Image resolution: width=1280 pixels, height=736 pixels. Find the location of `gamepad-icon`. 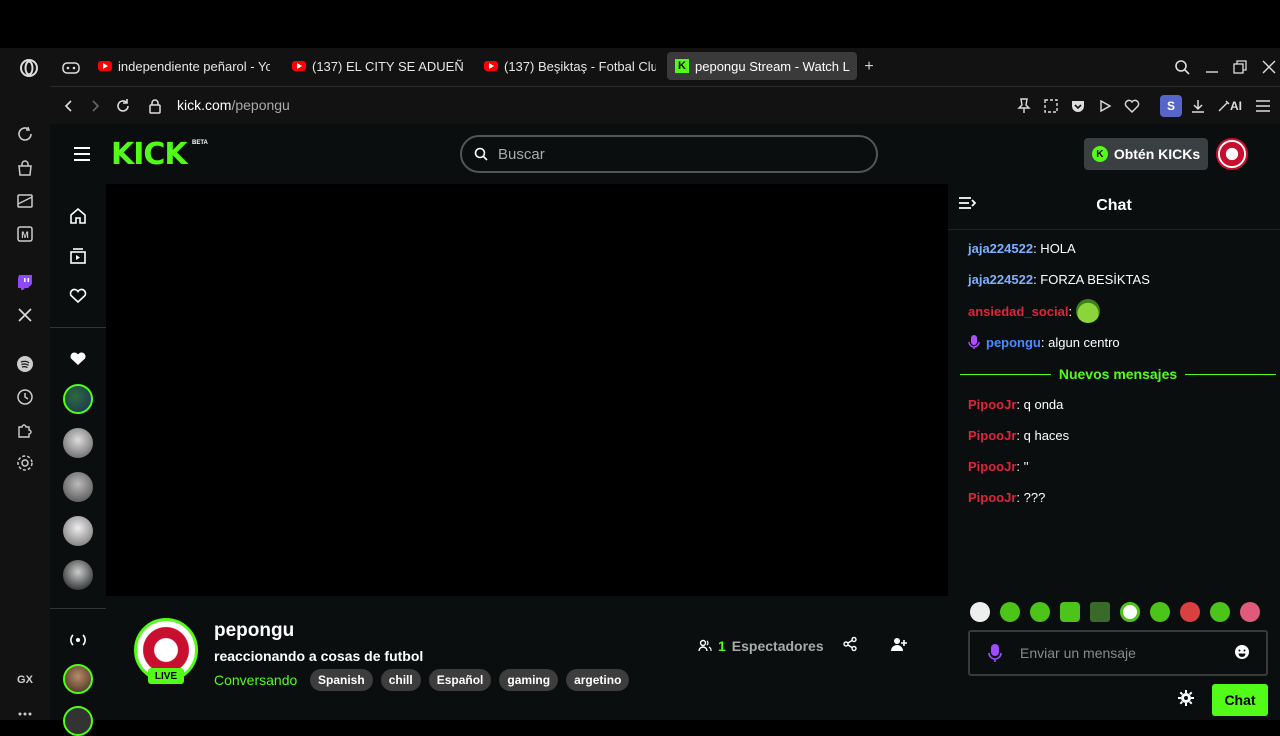

gamepad-icon is located at coordinates (71, 68).